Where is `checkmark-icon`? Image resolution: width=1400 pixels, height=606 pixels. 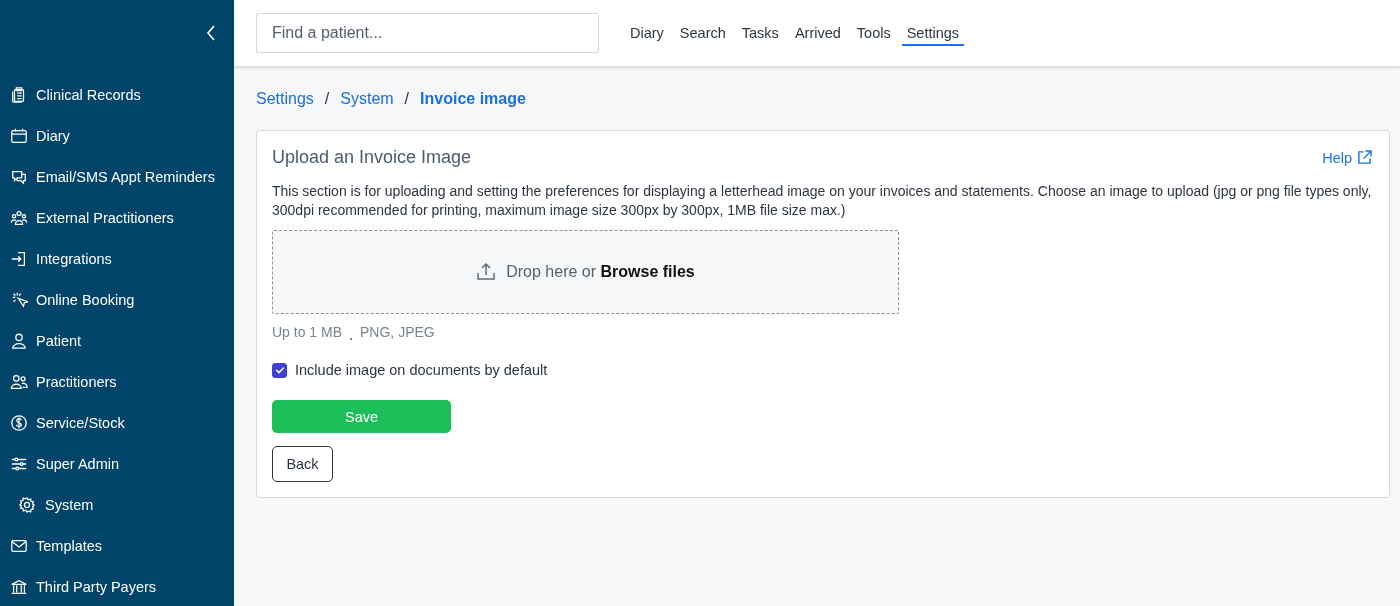 checkmark-icon is located at coordinates (279, 370).